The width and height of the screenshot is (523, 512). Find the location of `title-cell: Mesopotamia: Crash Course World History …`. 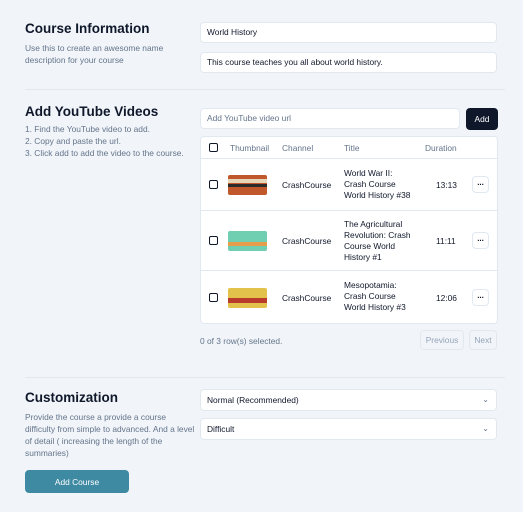

title-cell: Mesopotamia: Crash Course World History … is located at coordinates (375, 296).